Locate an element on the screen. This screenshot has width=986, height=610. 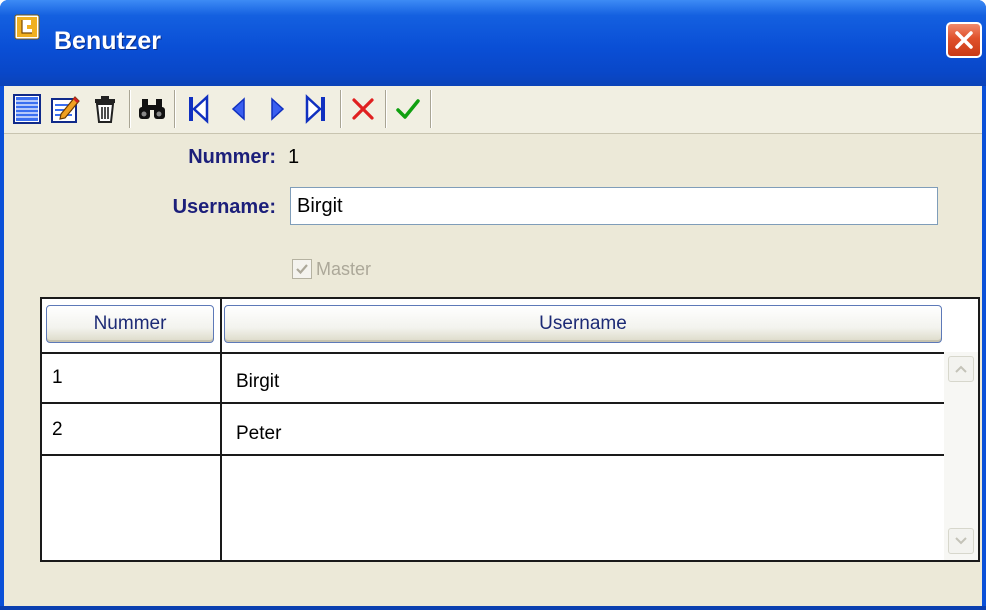
window-bottom-border is located at coordinates (493, 608).